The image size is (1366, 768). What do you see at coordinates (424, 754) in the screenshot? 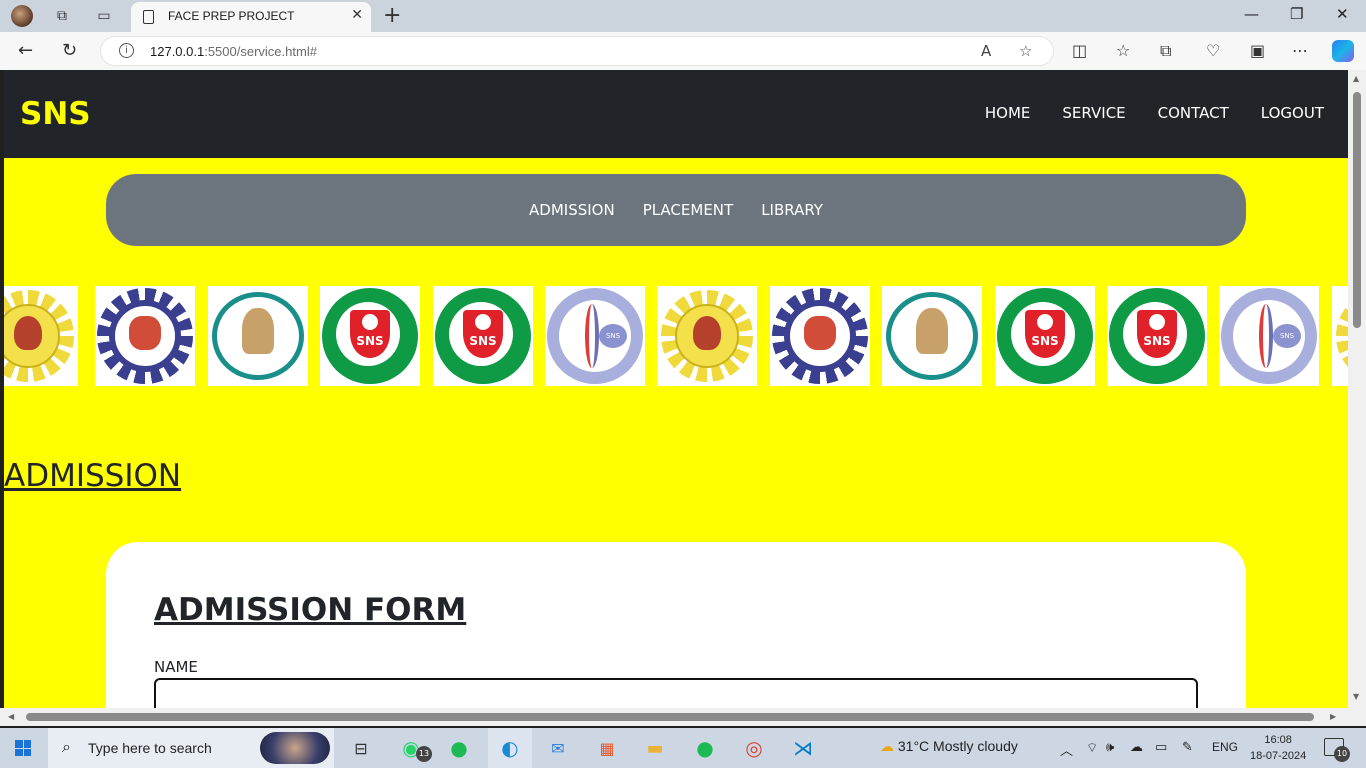
I see `whatsapp-badge: 13` at bounding box center [424, 754].